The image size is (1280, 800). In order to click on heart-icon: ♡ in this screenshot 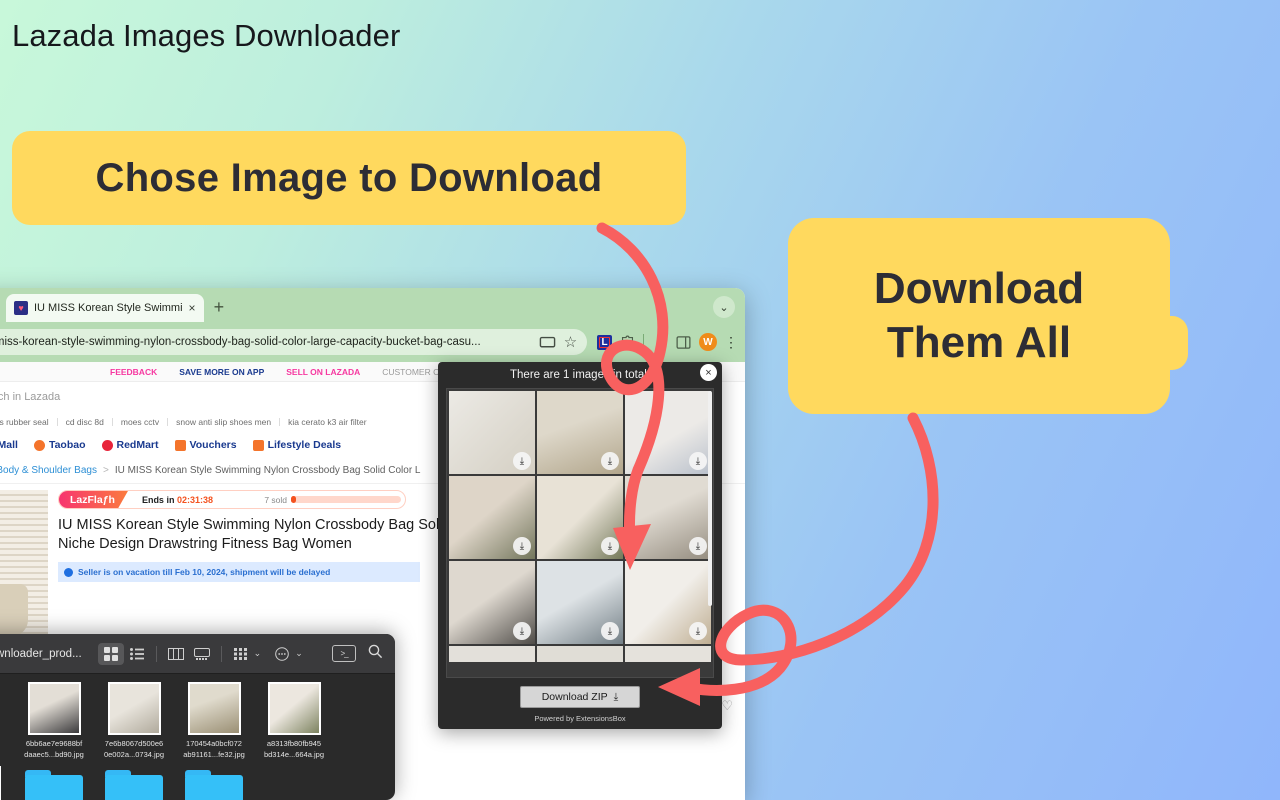, I will do `click(727, 706)`.